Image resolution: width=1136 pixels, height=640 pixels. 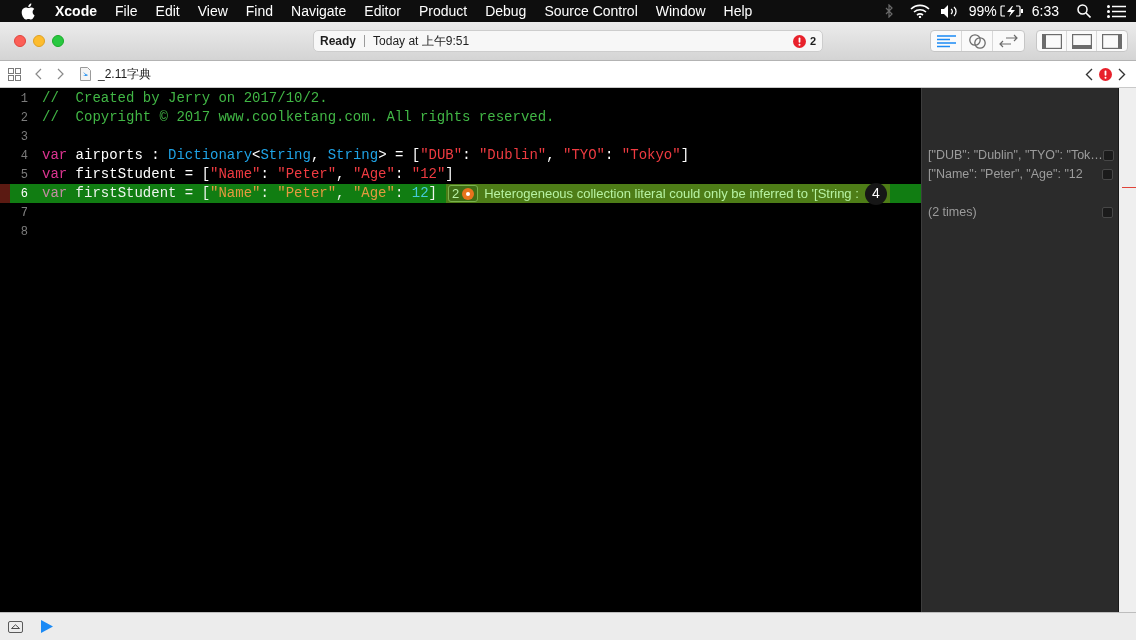 I want to click on error-marker, so click(x=1129, y=187).